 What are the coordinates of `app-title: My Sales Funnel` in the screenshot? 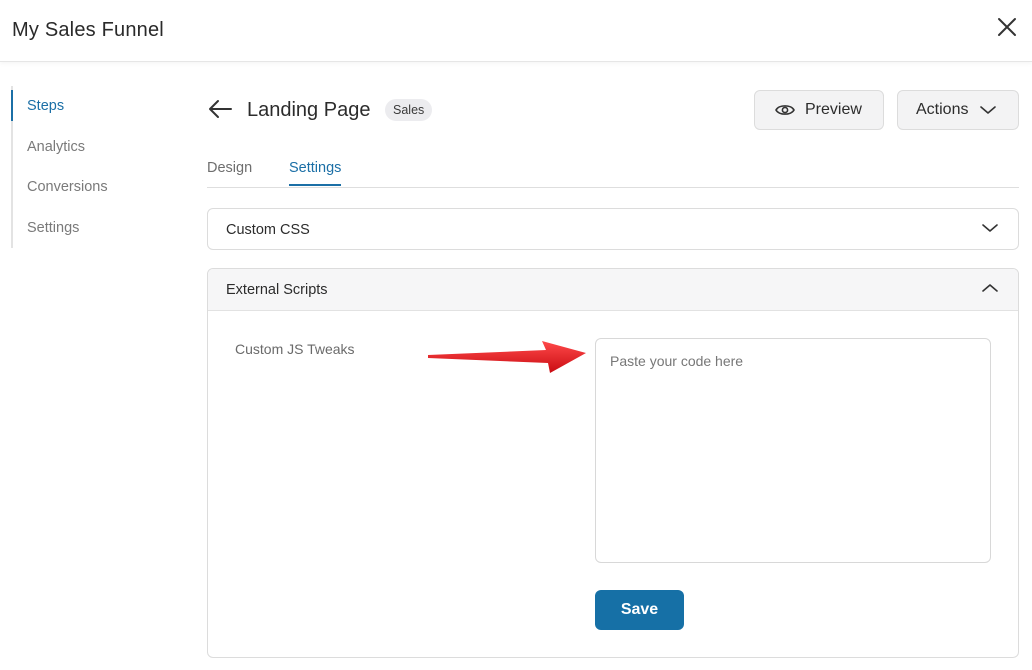 It's located at (88, 30).